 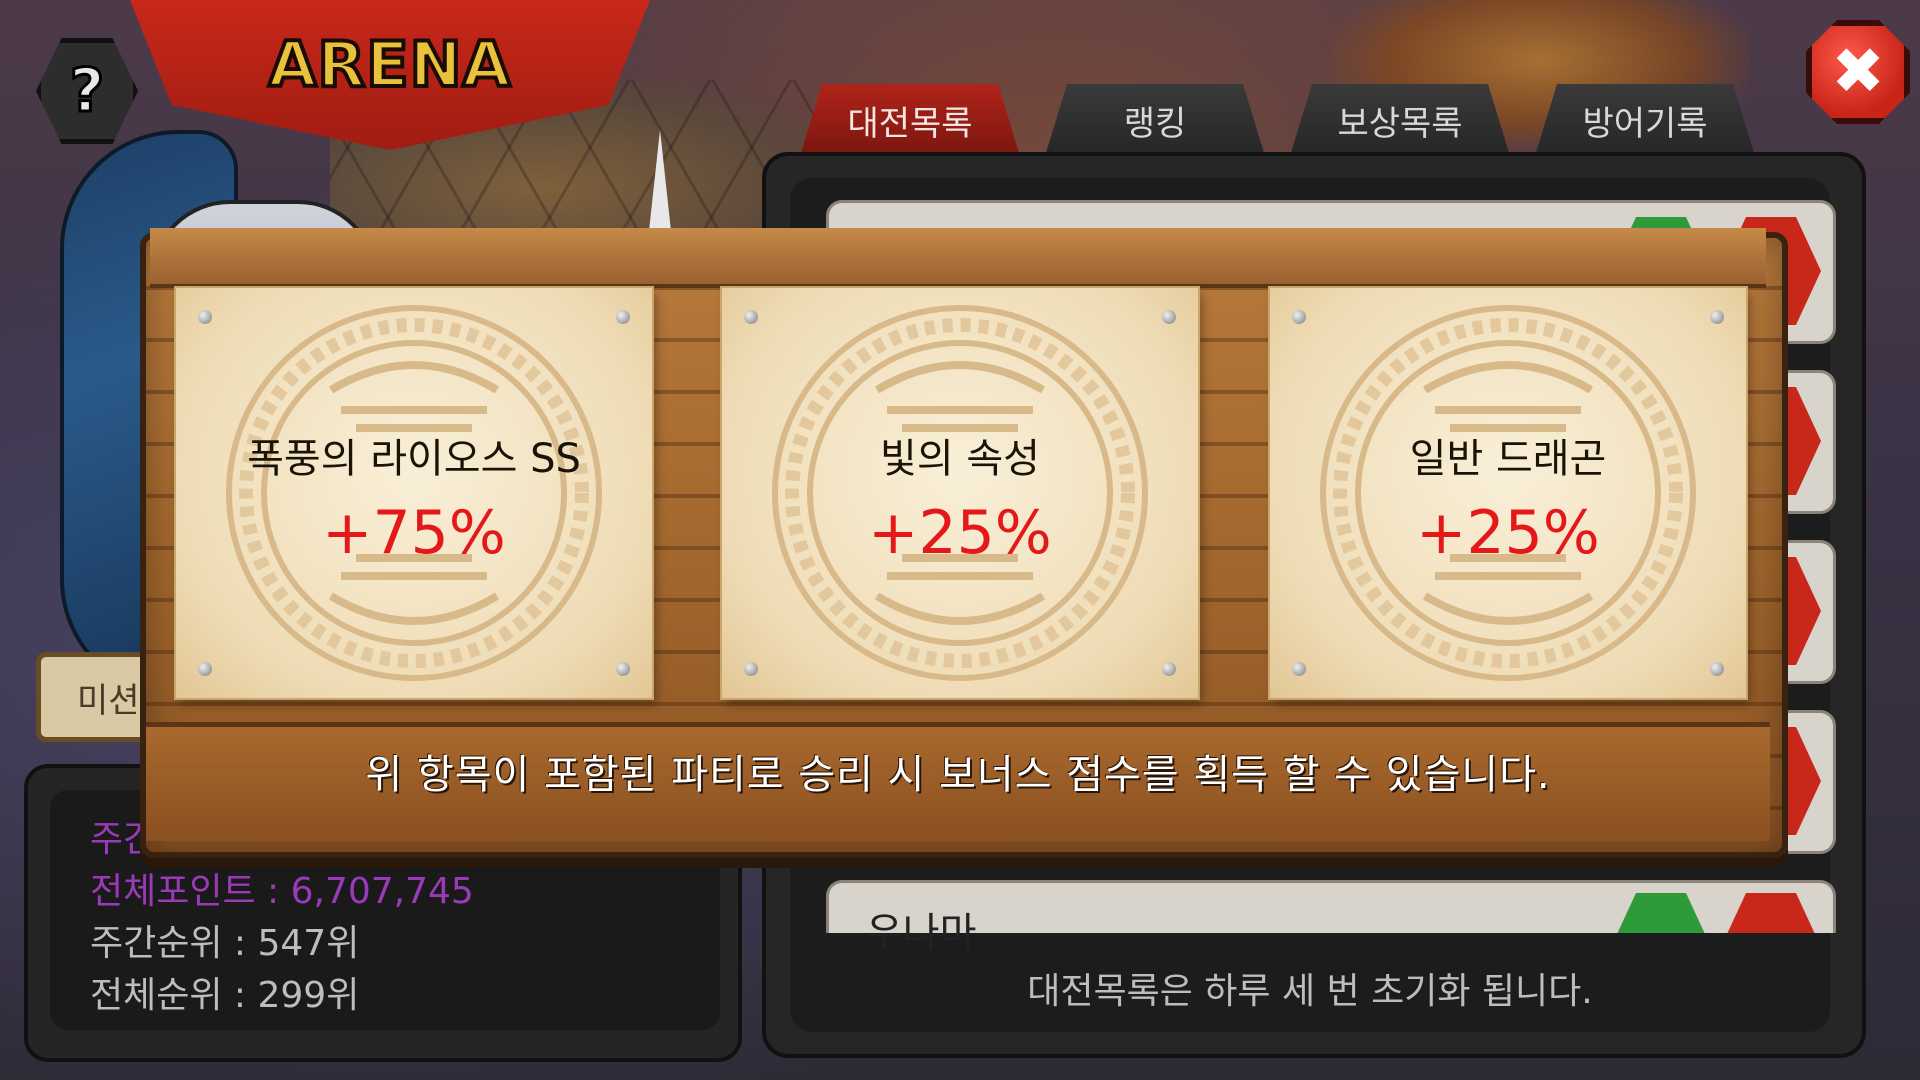 What do you see at coordinates (1645, 120) in the screenshot?
I see `tab-defense-log: 방어기록` at bounding box center [1645, 120].